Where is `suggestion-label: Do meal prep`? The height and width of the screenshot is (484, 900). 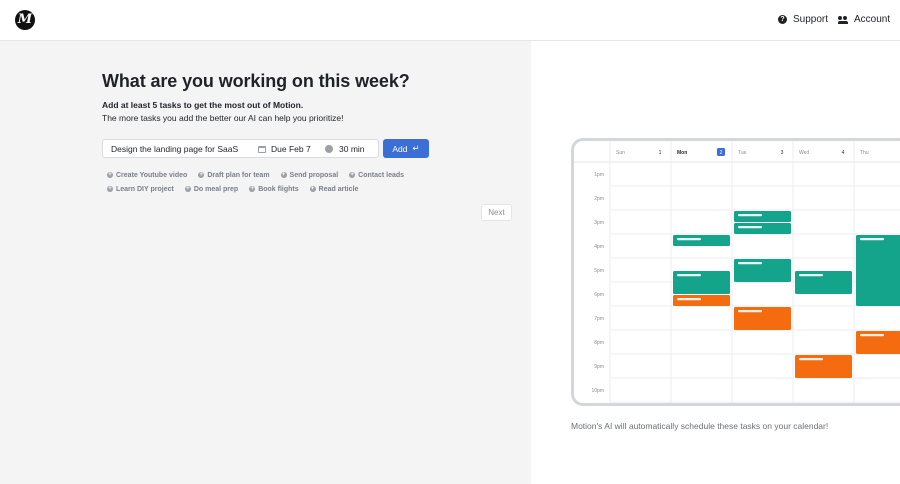 suggestion-label: Do meal prep is located at coordinates (216, 189).